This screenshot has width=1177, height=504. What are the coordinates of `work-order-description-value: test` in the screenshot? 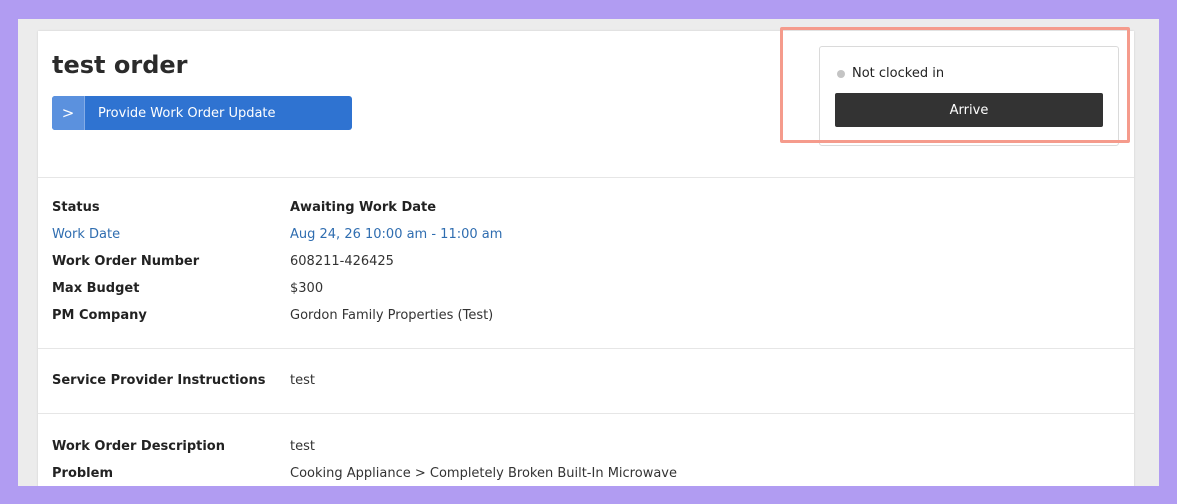 It's located at (302, 446).